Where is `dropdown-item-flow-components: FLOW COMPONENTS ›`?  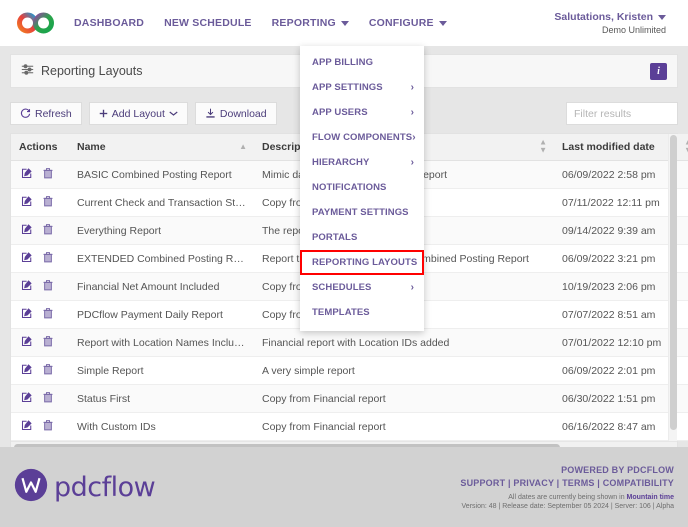 dropdown-item-flow-components: FLOW COMPONENTS › is located at coordinates (362, 137).